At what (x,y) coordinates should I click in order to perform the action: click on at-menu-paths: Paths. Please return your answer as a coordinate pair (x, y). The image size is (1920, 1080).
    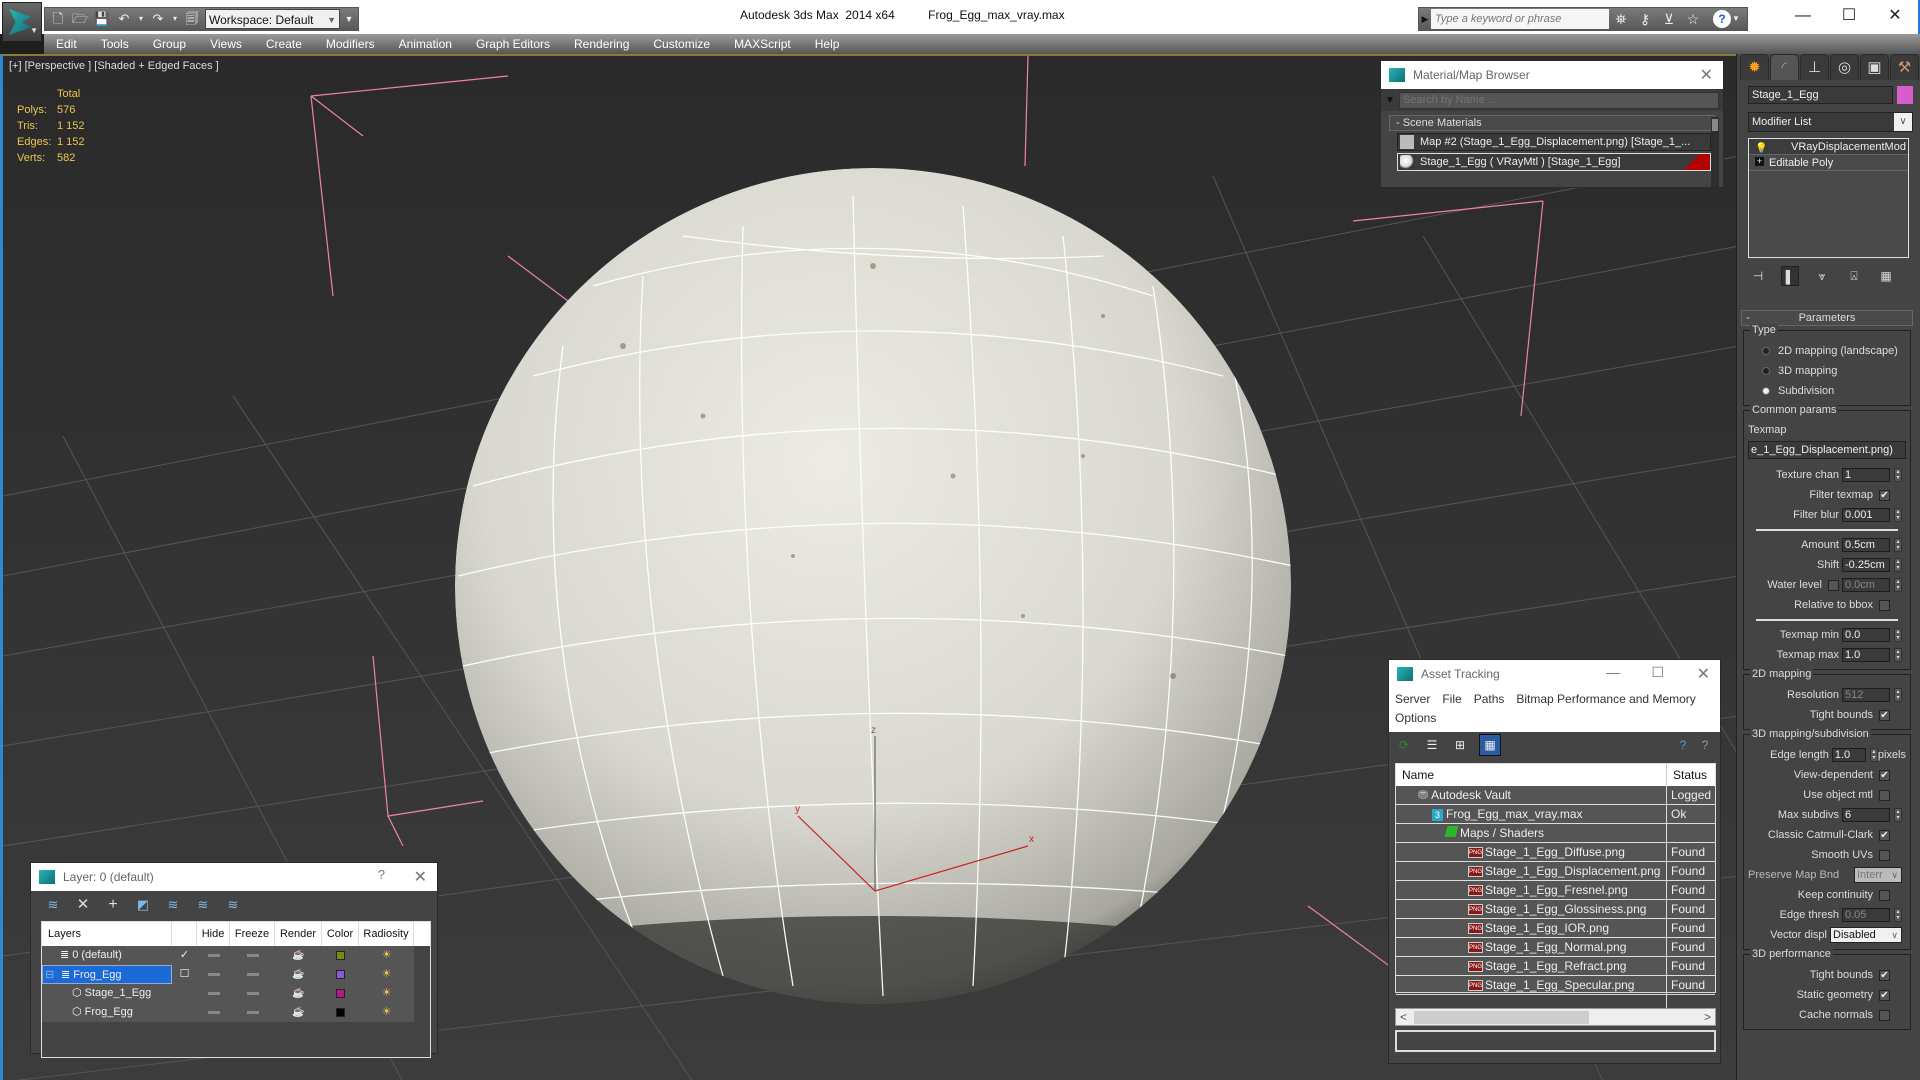
    Looking at the image, I should click on (1489, 699).